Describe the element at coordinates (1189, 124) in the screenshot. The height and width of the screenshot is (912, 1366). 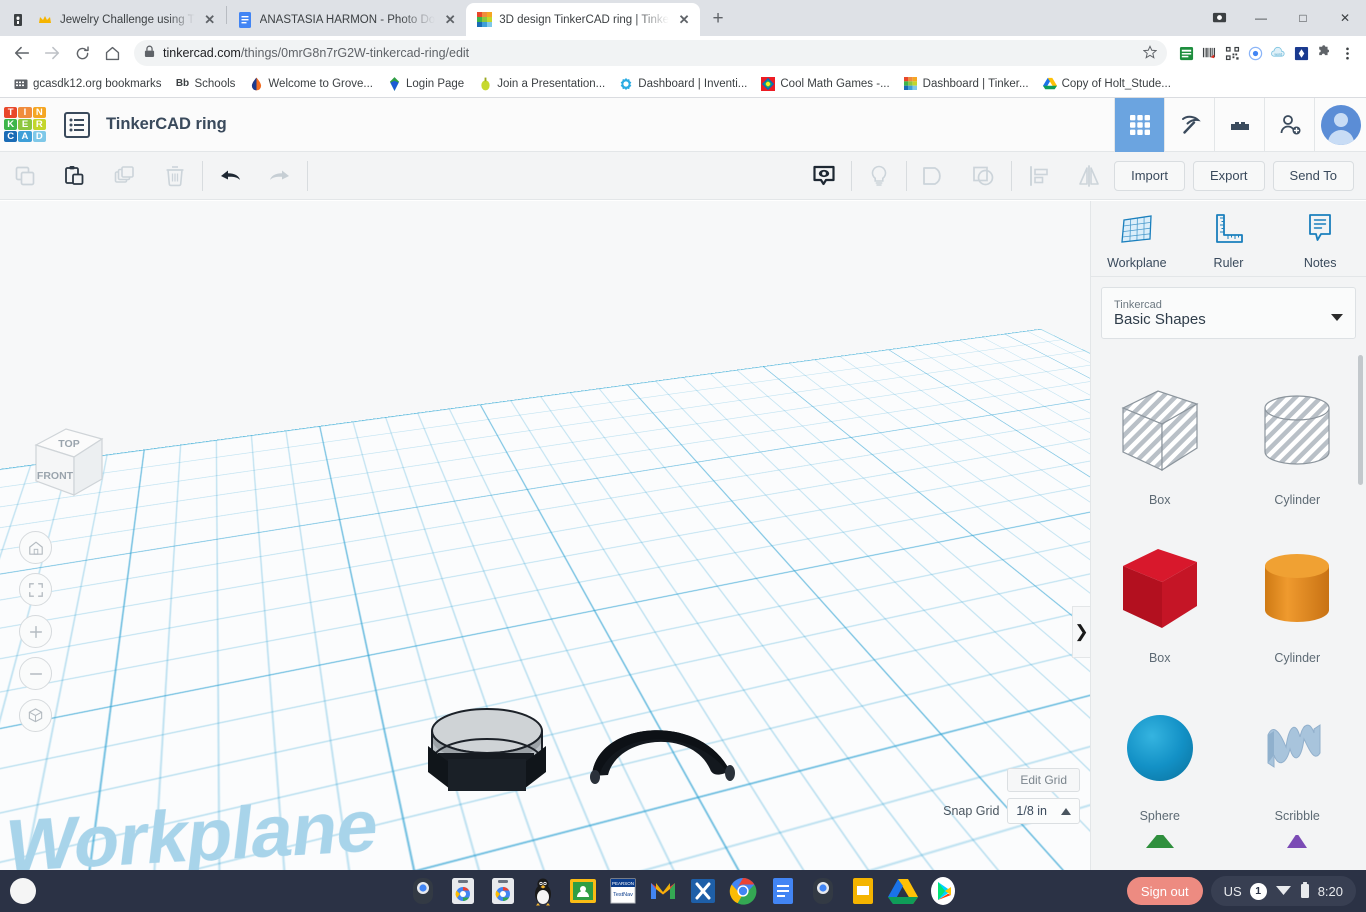
I see `codeblocks-pickaxe-icon` at that location.